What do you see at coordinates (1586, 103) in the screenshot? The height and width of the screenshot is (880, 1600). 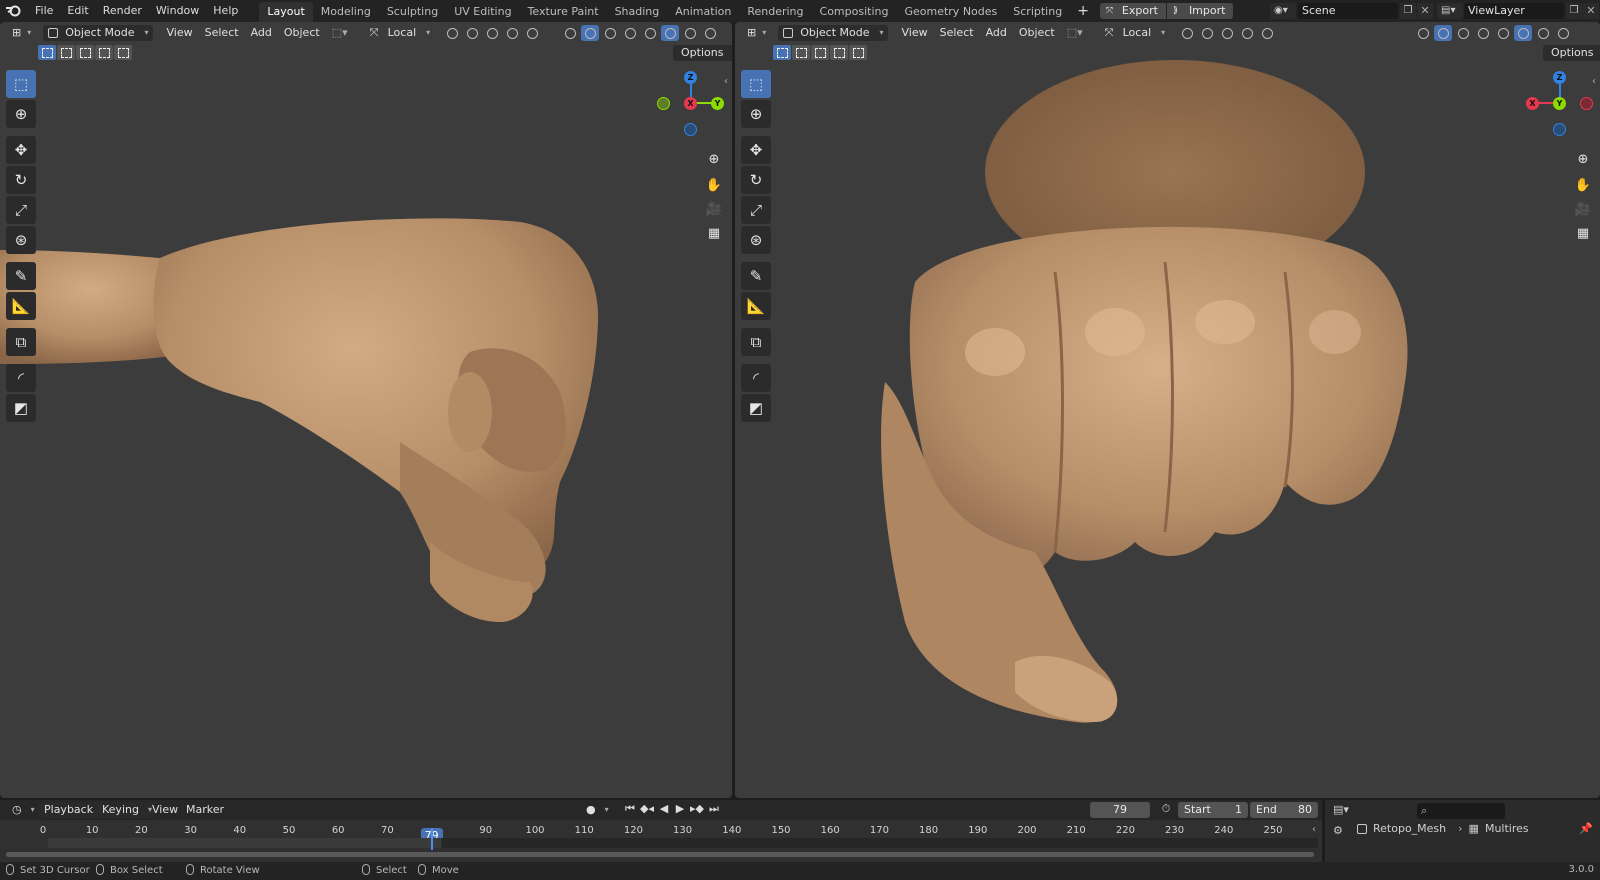 I see `gizmo-neg-x-axis-right` at bounding box center [1586, 103].